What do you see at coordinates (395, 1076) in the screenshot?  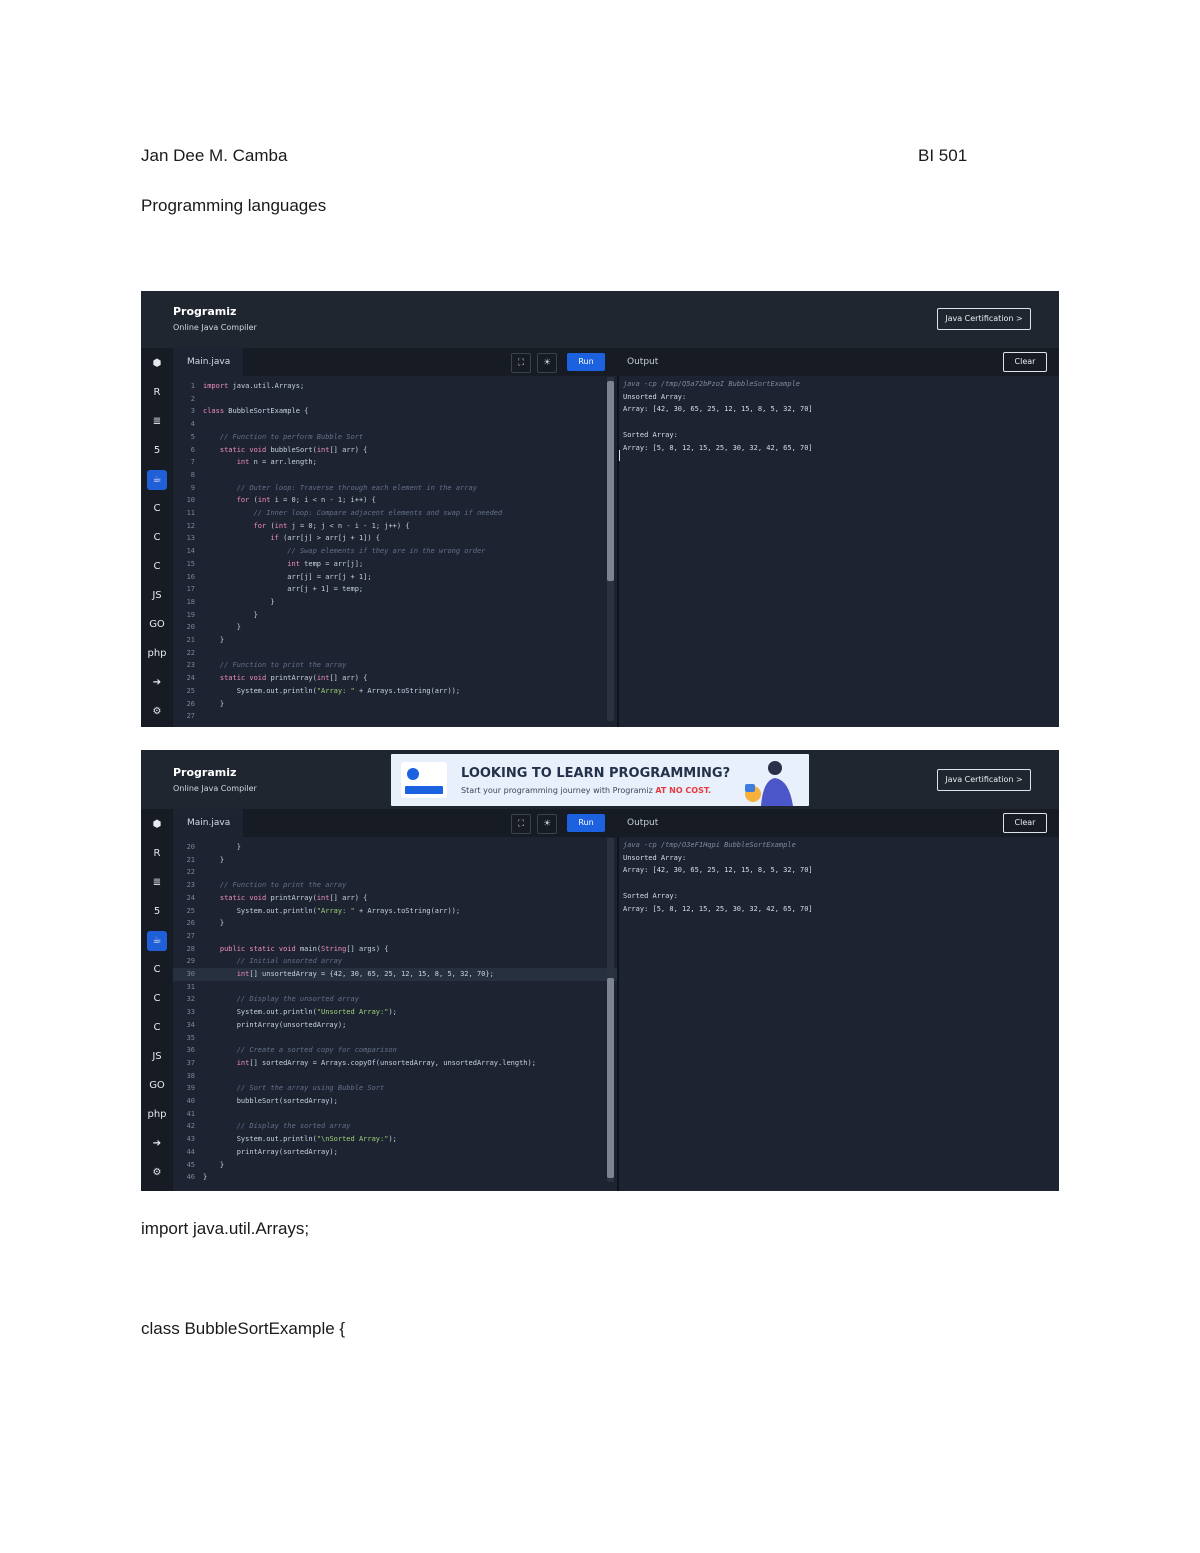 I see `code-line: 38` at bounding box center [395, 1076].